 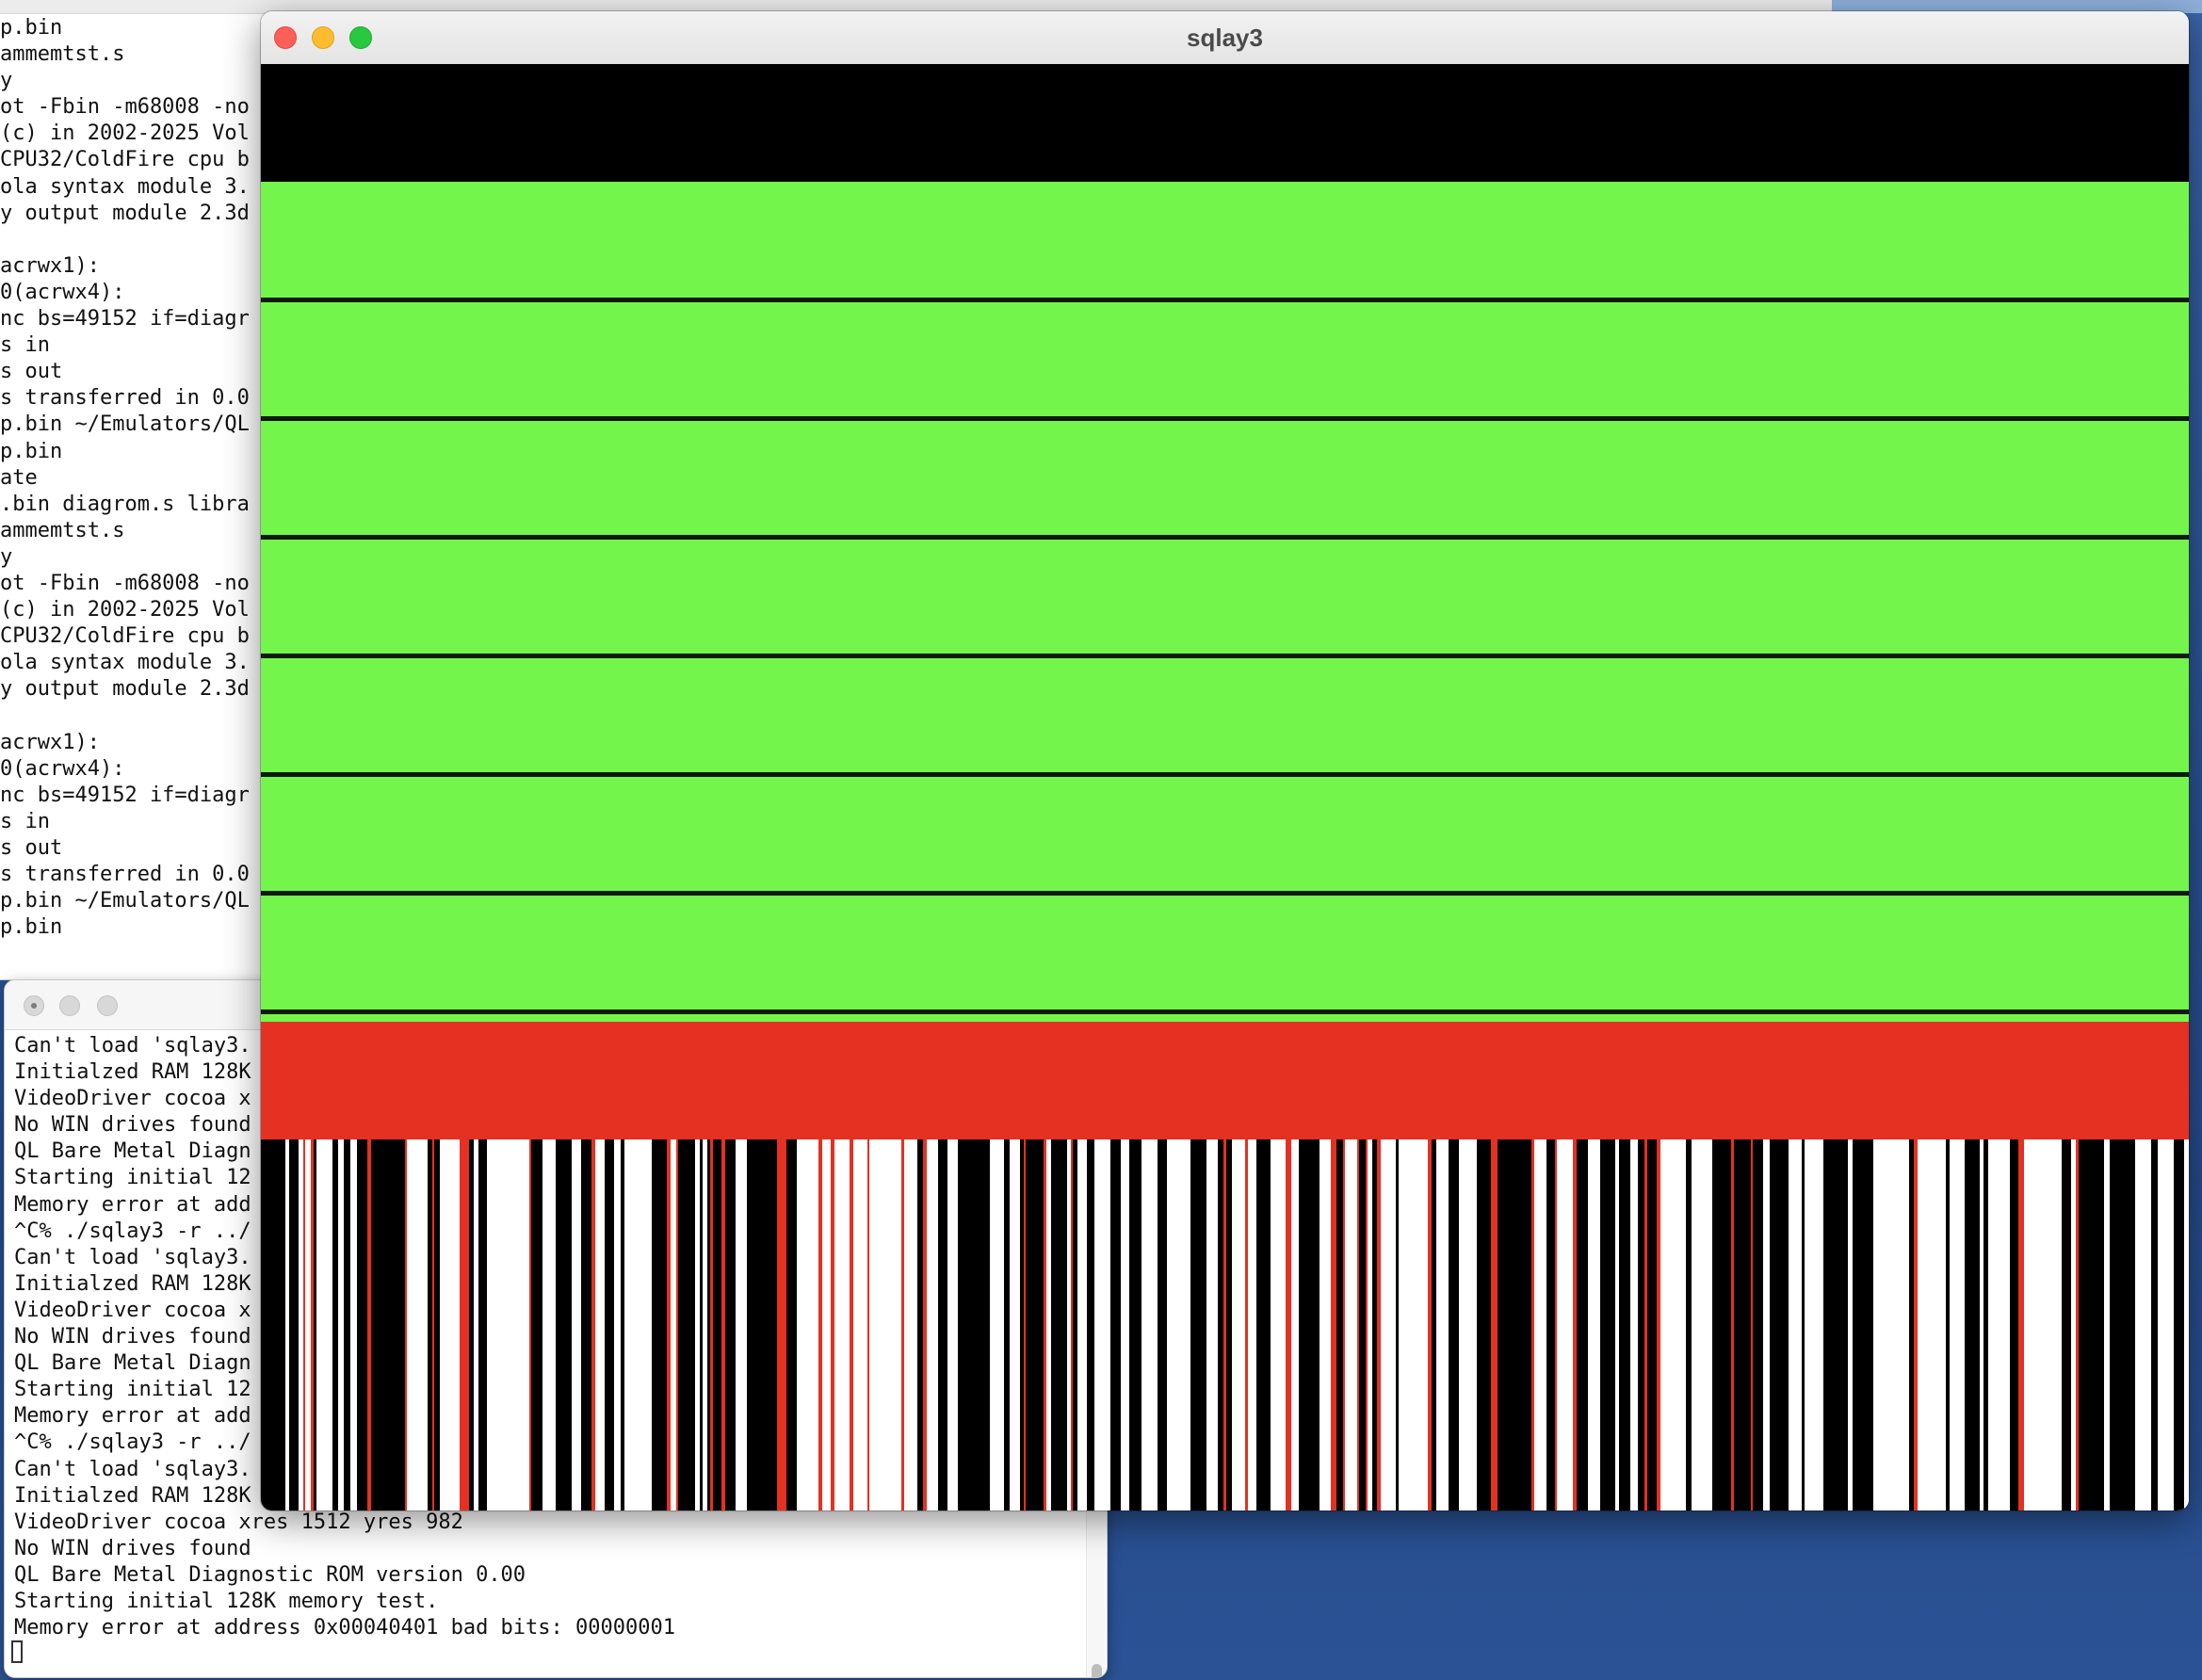 What do you see at coordinates (1225, 38) in the screenshot?
I see `emulator-titlebar: sqlay3` at bounding box center [1225, 38].